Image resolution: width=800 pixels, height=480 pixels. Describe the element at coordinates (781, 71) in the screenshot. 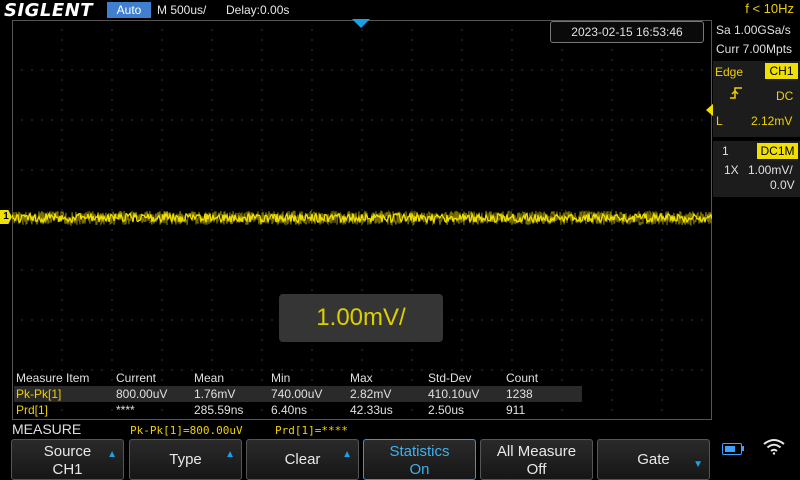

I see `trigger-source-badge: CH1` at that location.